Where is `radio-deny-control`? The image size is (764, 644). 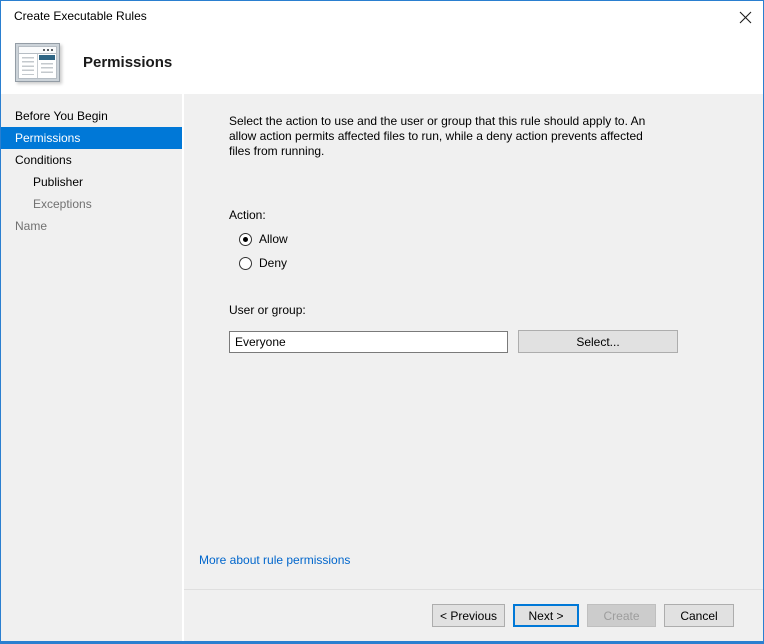
radio-deny-control is located at coordinates (245, 263).